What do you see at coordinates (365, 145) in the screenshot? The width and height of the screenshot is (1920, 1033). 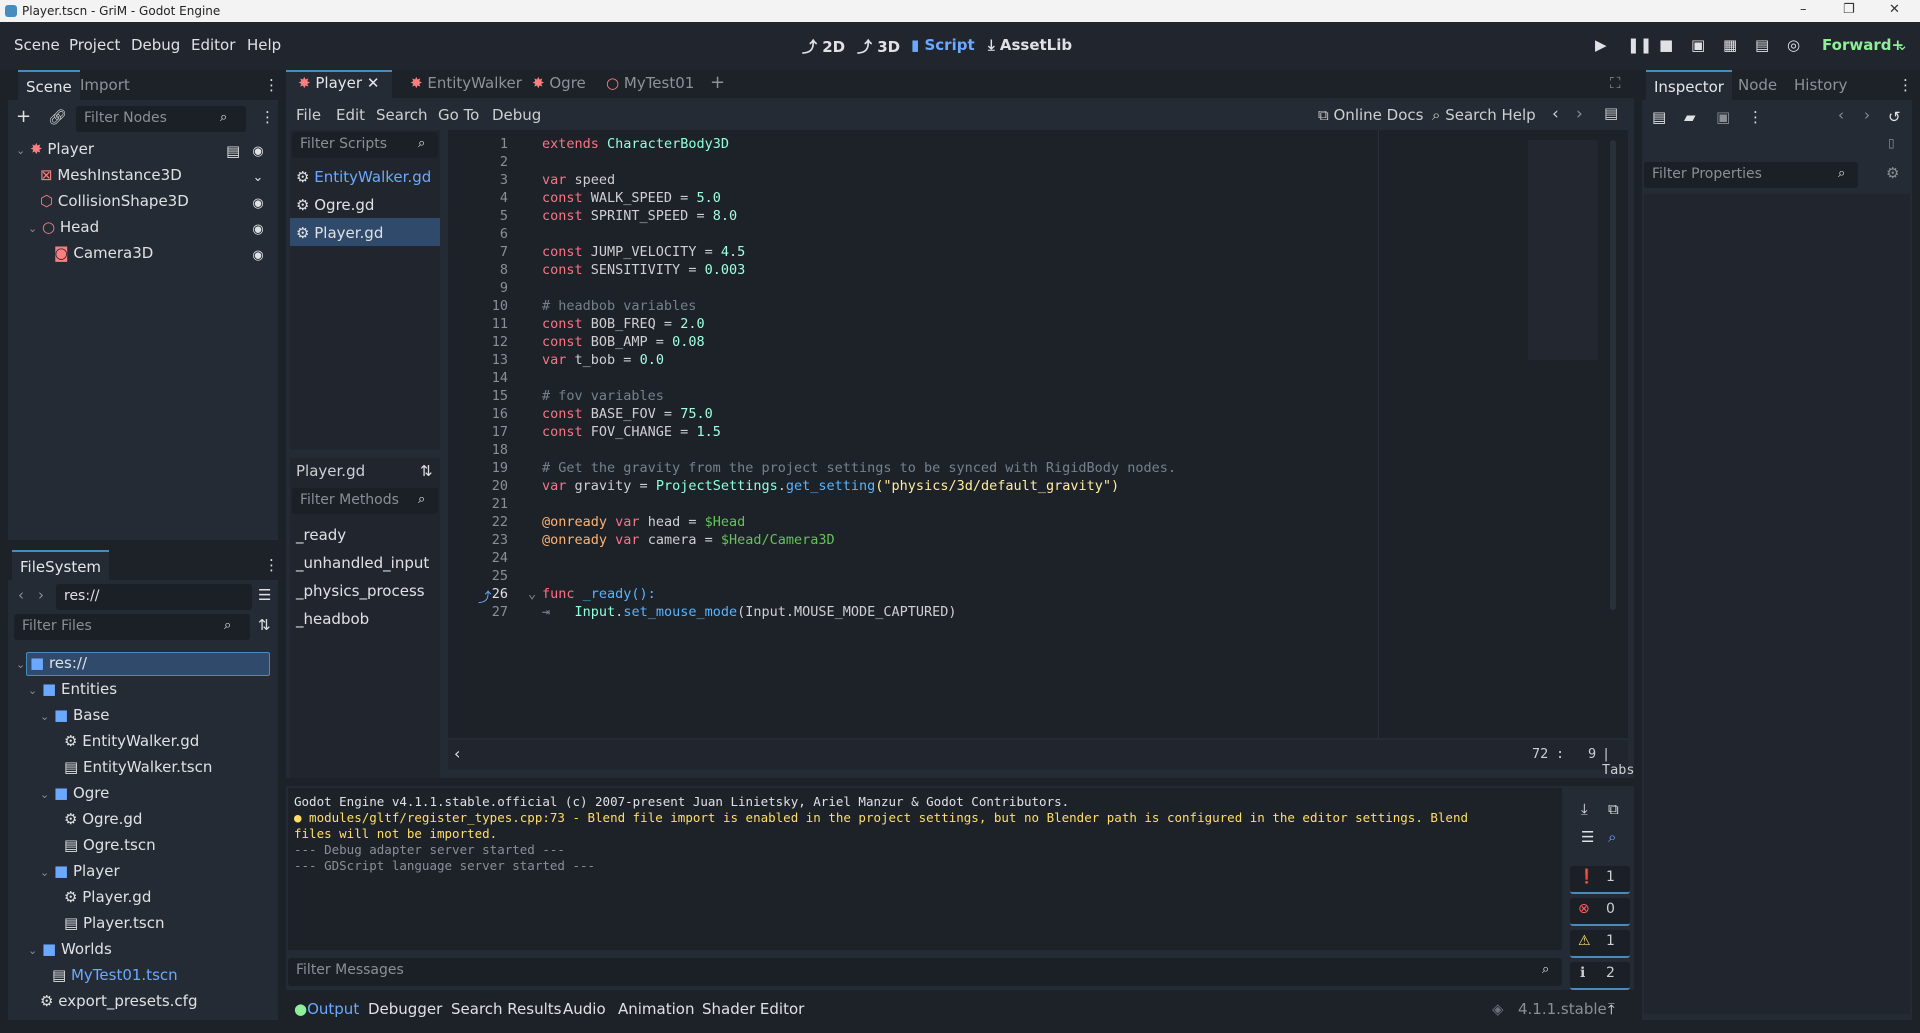 I see `filter-scripts-input: Filter Scripts` at bounding box center [365, 145].